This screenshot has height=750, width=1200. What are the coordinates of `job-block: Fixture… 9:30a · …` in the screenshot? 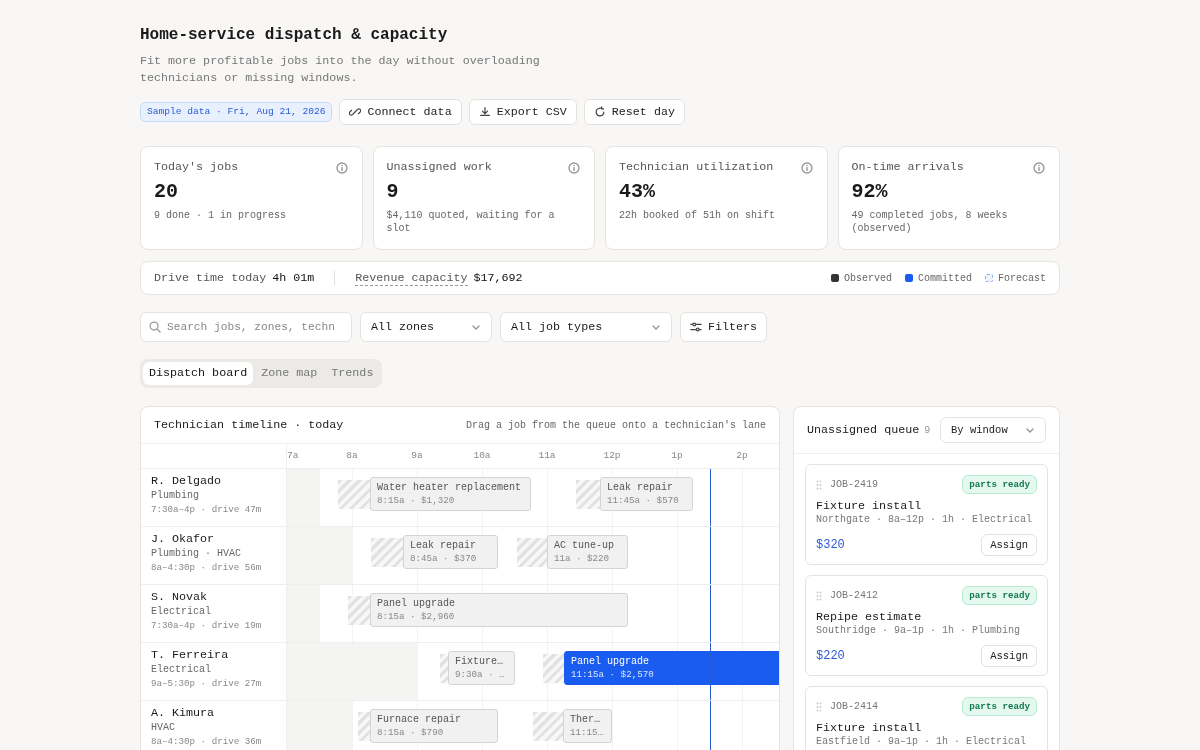 It's located at (481, 668).